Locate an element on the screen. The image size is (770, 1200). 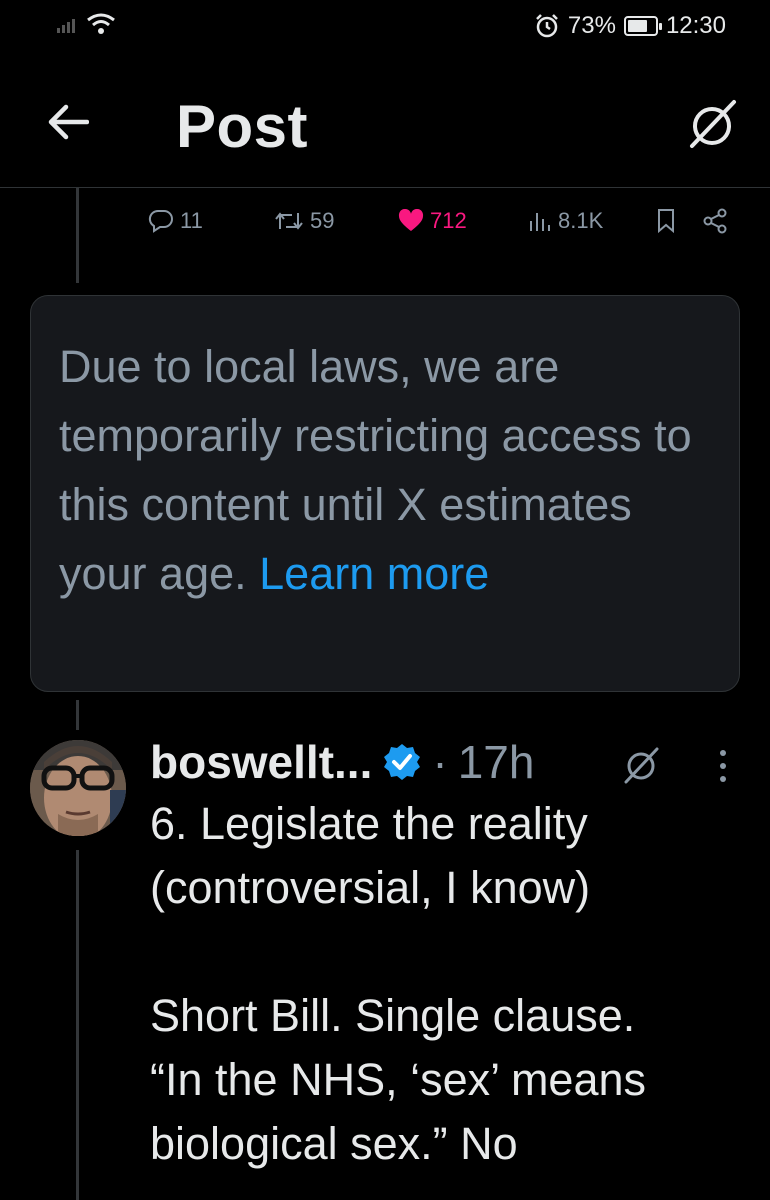
verified-badge-icon is located at coordinates (402, 762).